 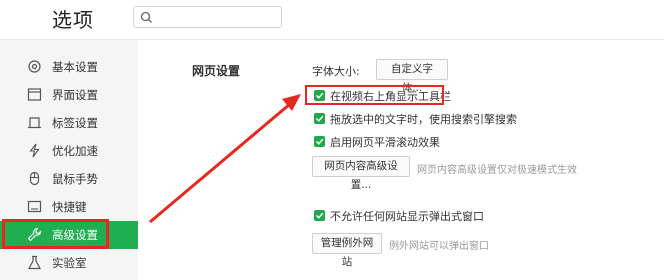 What do you see at coordinates (73, 20) in the screenshot?
I see `page-title: 选项` at bounding box center [73, 20].